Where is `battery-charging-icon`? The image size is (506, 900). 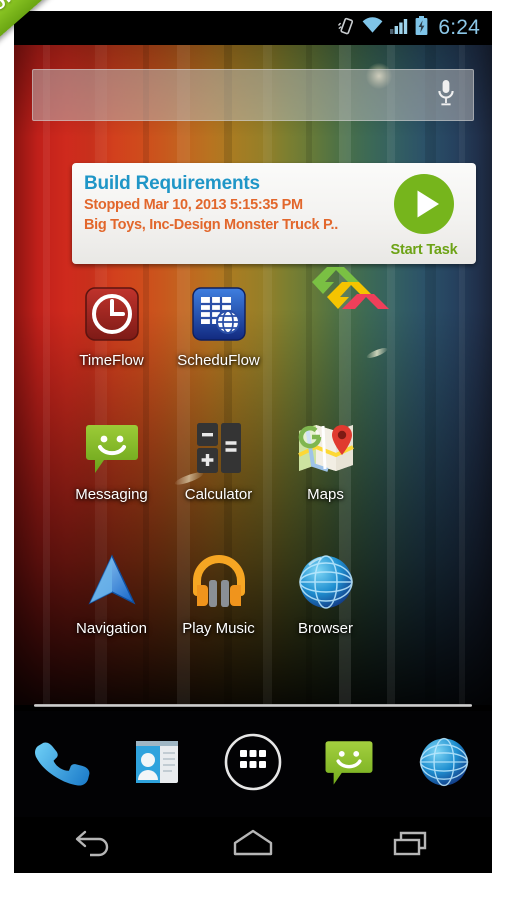
battery-charging-icon is located at coordinates (421, 28).